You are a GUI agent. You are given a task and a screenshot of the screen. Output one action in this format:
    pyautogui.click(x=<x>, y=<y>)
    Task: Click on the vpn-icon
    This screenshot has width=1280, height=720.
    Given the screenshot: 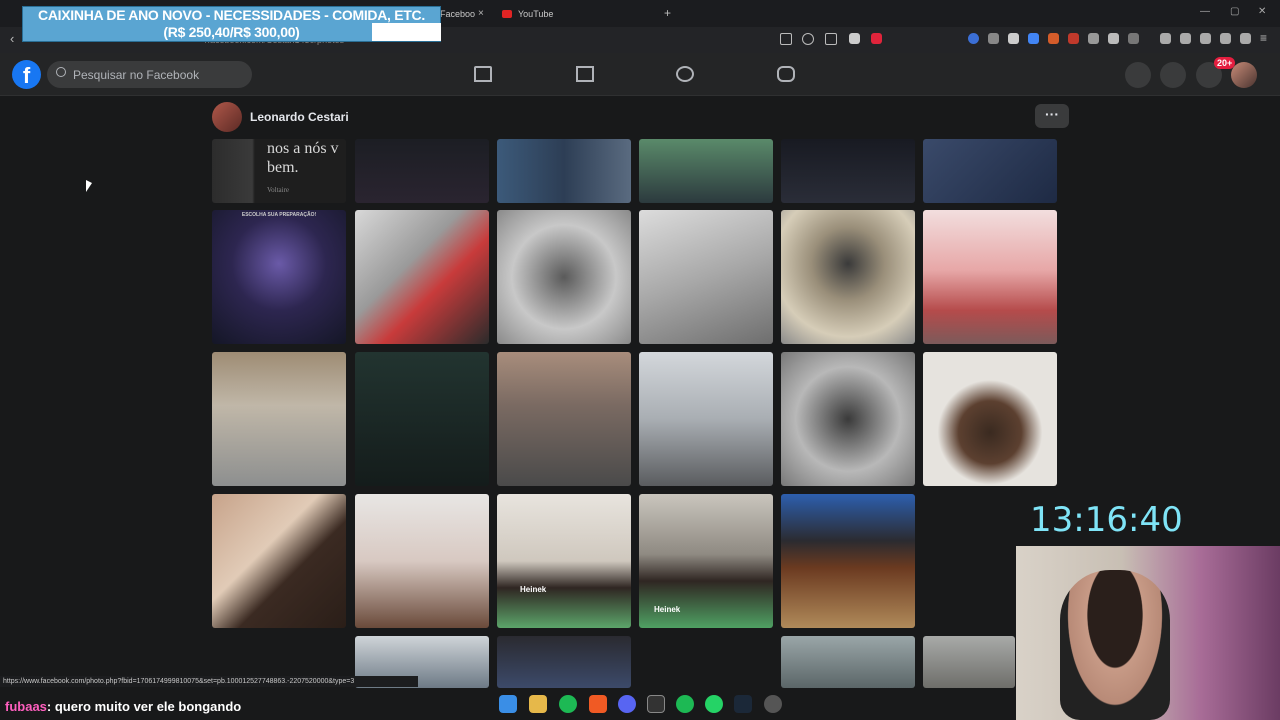 What is the action you would take?
    pyautogui.click(x=1245, y=38)
    